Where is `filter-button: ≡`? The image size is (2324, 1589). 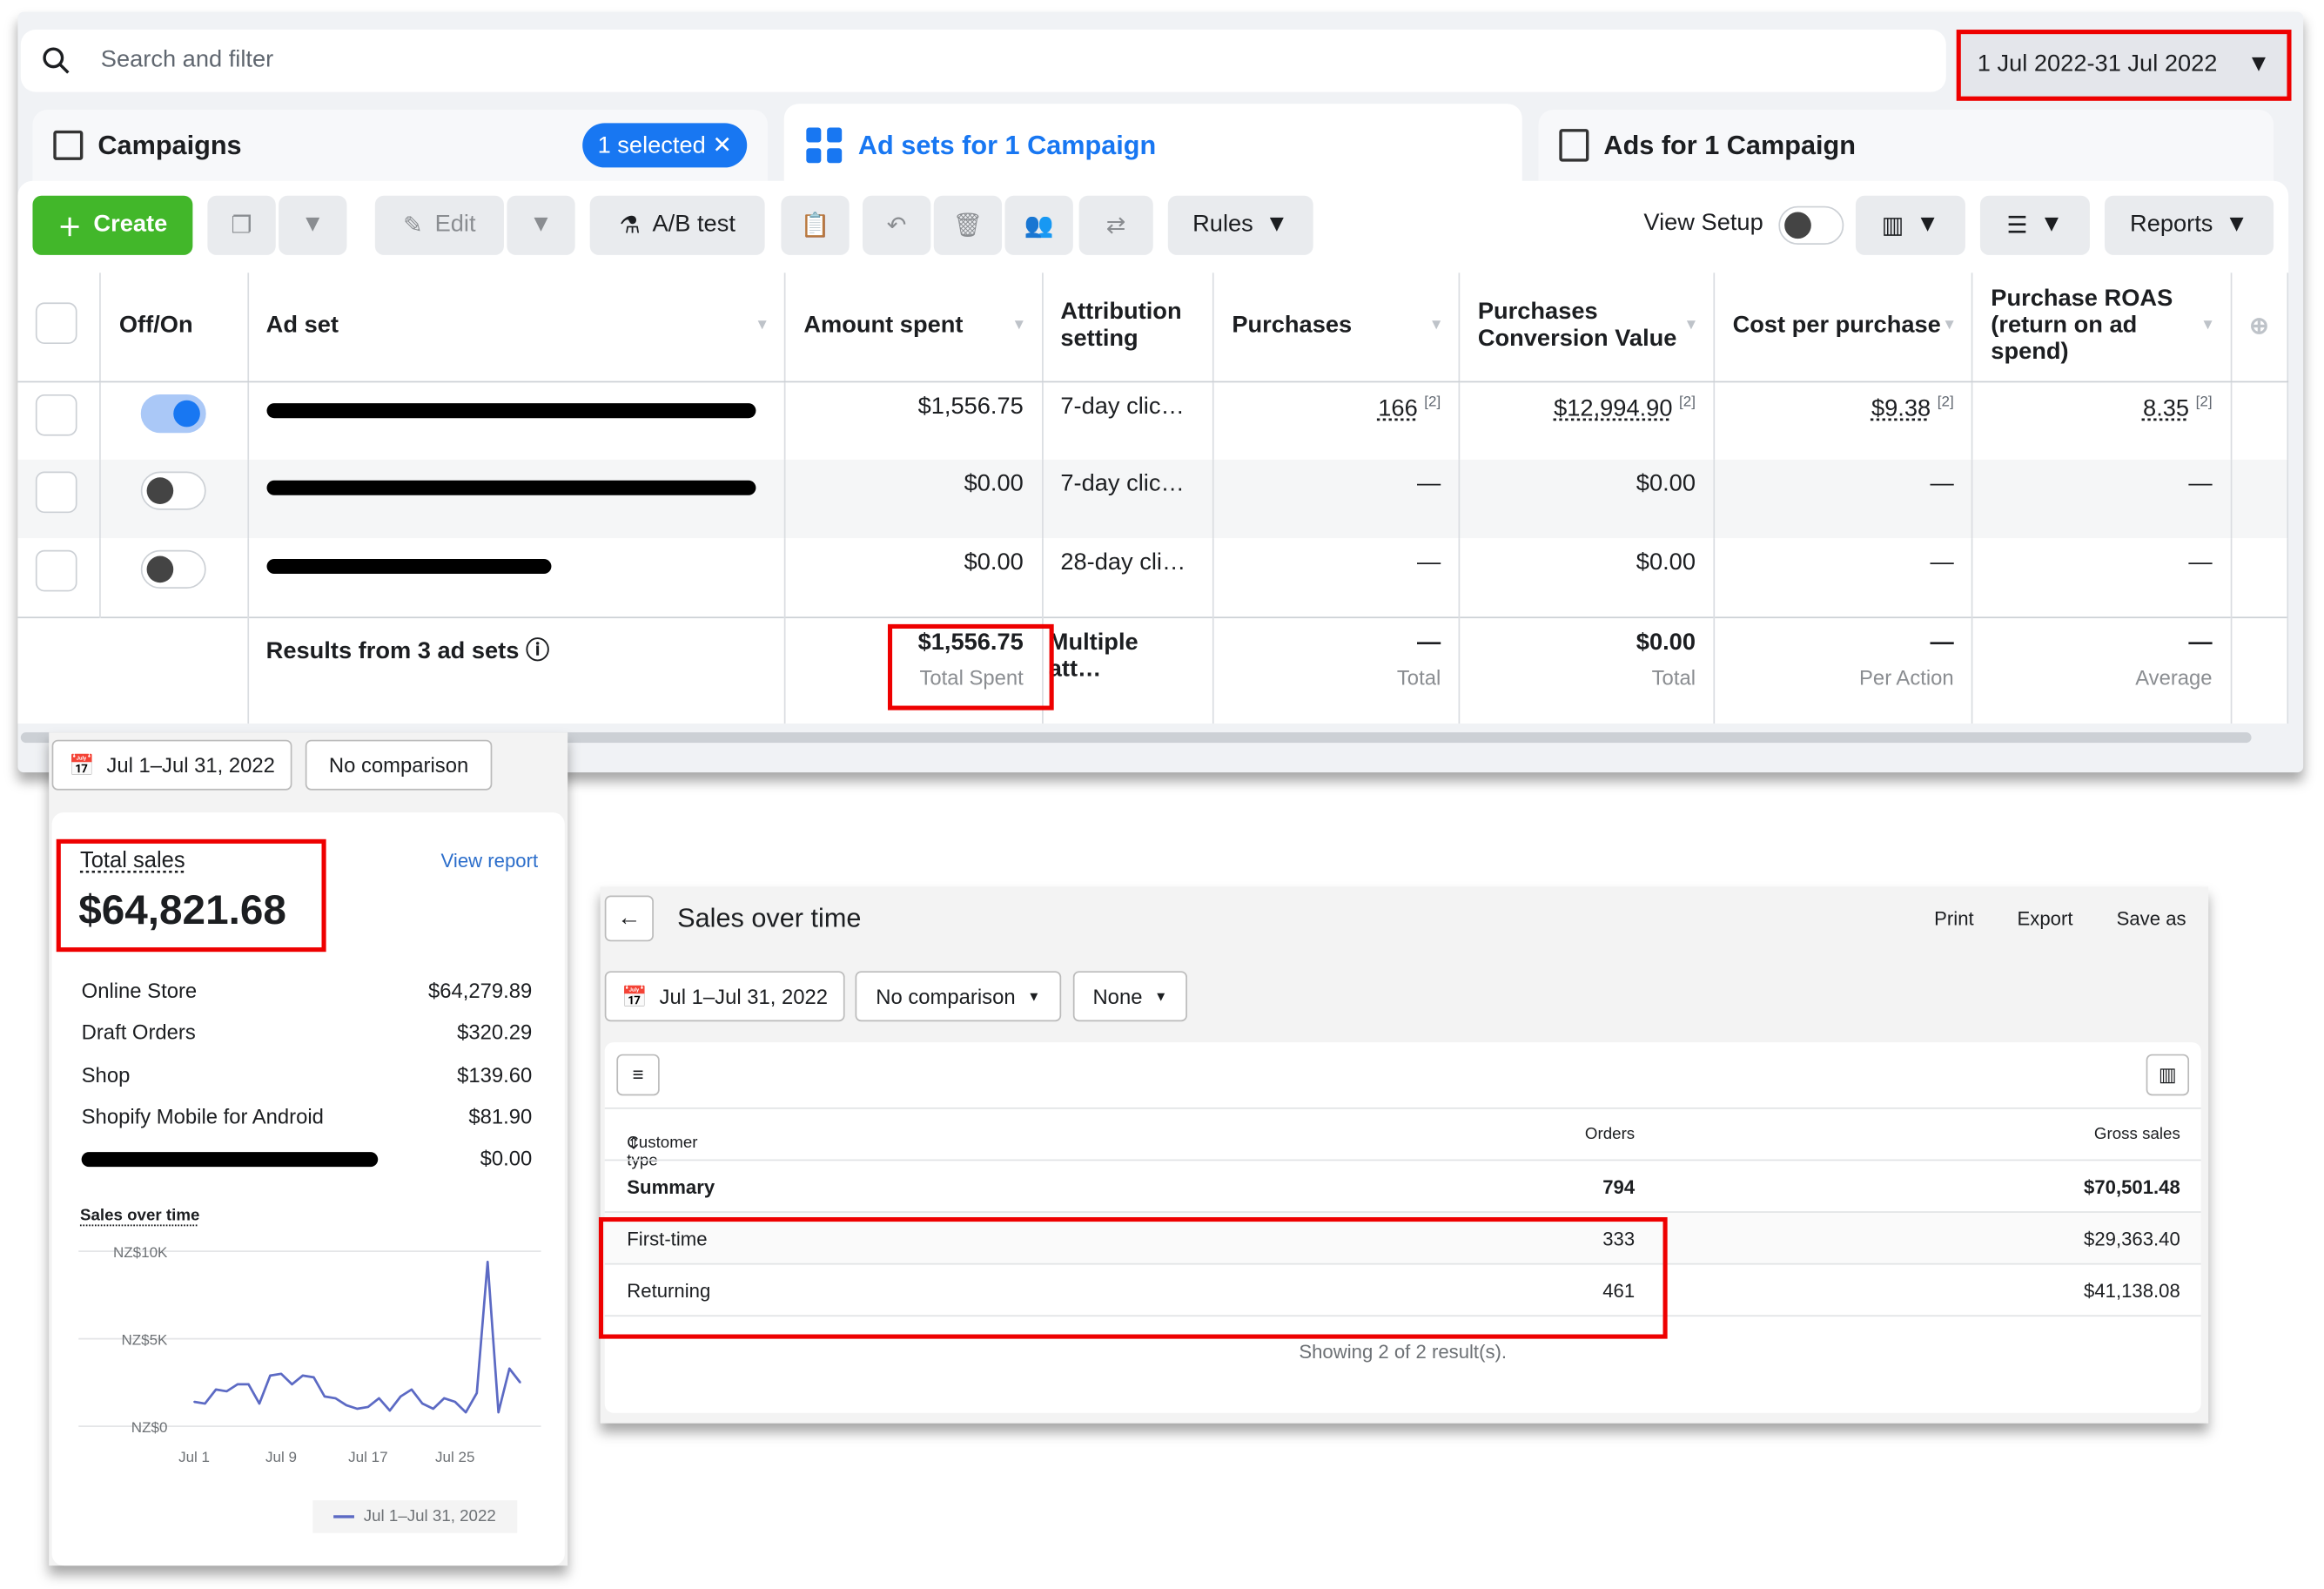
filter-button: ≡ is located at coordinates (638, 1075).